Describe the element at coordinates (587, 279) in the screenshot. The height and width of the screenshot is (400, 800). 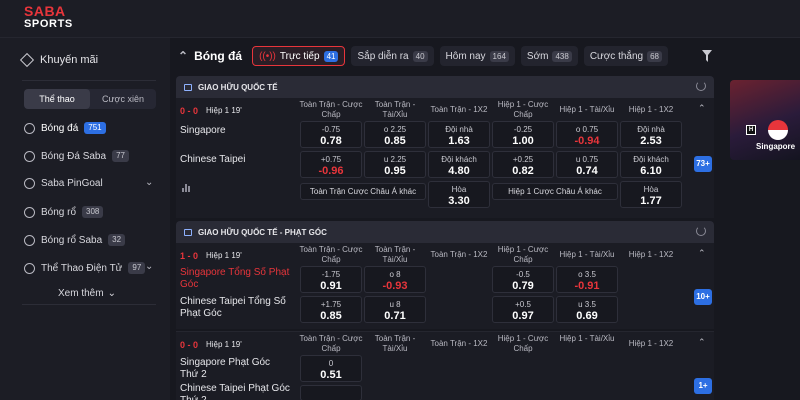
I see `odds-cell: o 3.5 -0.91` at that location.